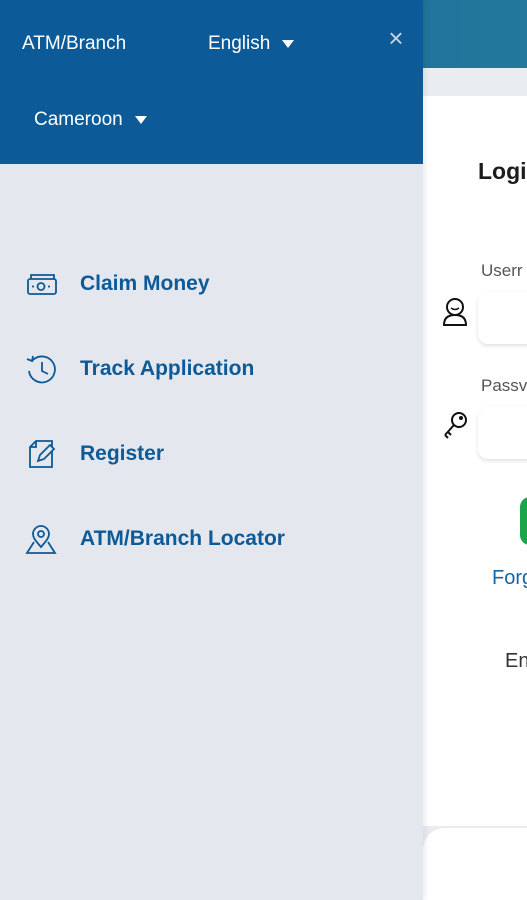 The width and height of the screenshot is (527, 900). What do you see at coordinates (523, 521) in the screenshot?
I see `login-button` at bounding box center [523, 521].